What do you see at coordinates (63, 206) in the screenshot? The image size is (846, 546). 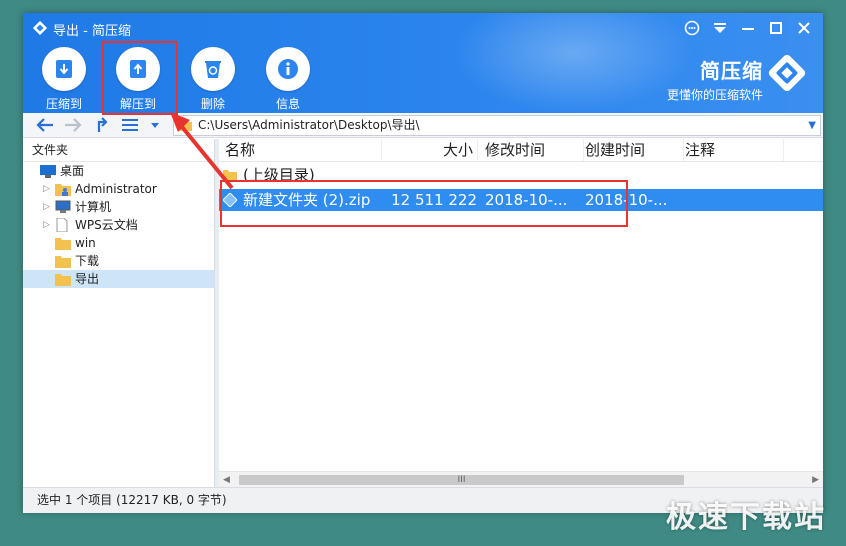 I see `computer-icon` at bounding box center [63, 206].